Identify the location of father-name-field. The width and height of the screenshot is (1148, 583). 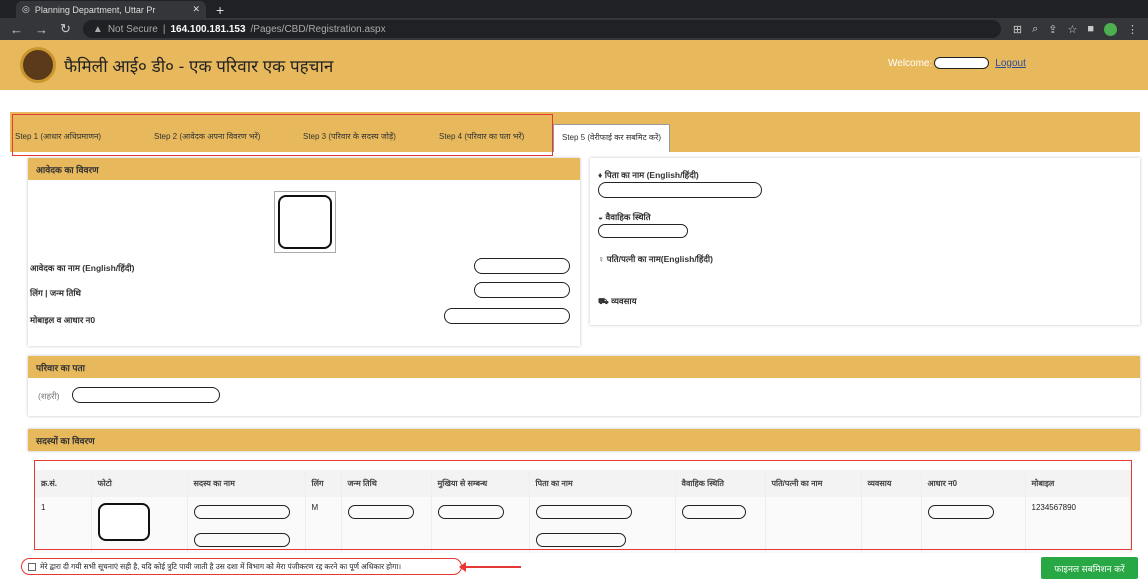
(680, 190).